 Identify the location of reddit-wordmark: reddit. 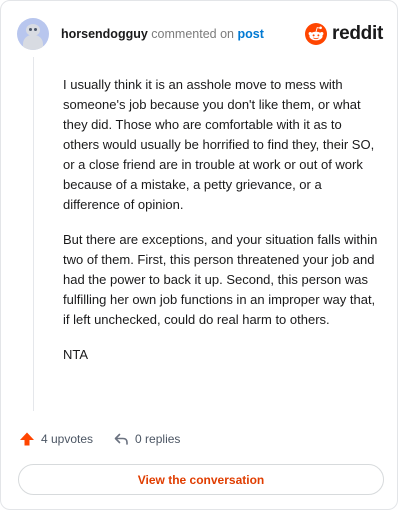
(357, 33).